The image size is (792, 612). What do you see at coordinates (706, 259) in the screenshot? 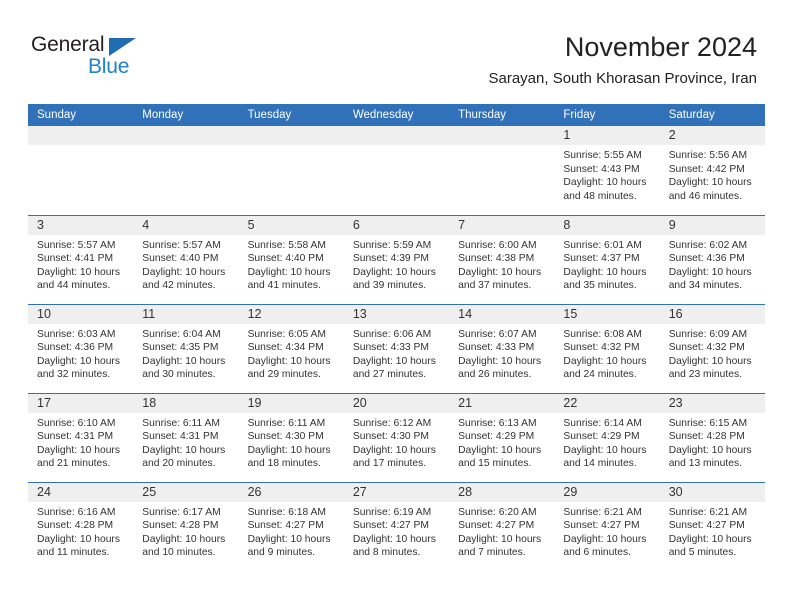
I see `sunset-text: Sunset: 4:36 PM` at bounding box center [706, 259].